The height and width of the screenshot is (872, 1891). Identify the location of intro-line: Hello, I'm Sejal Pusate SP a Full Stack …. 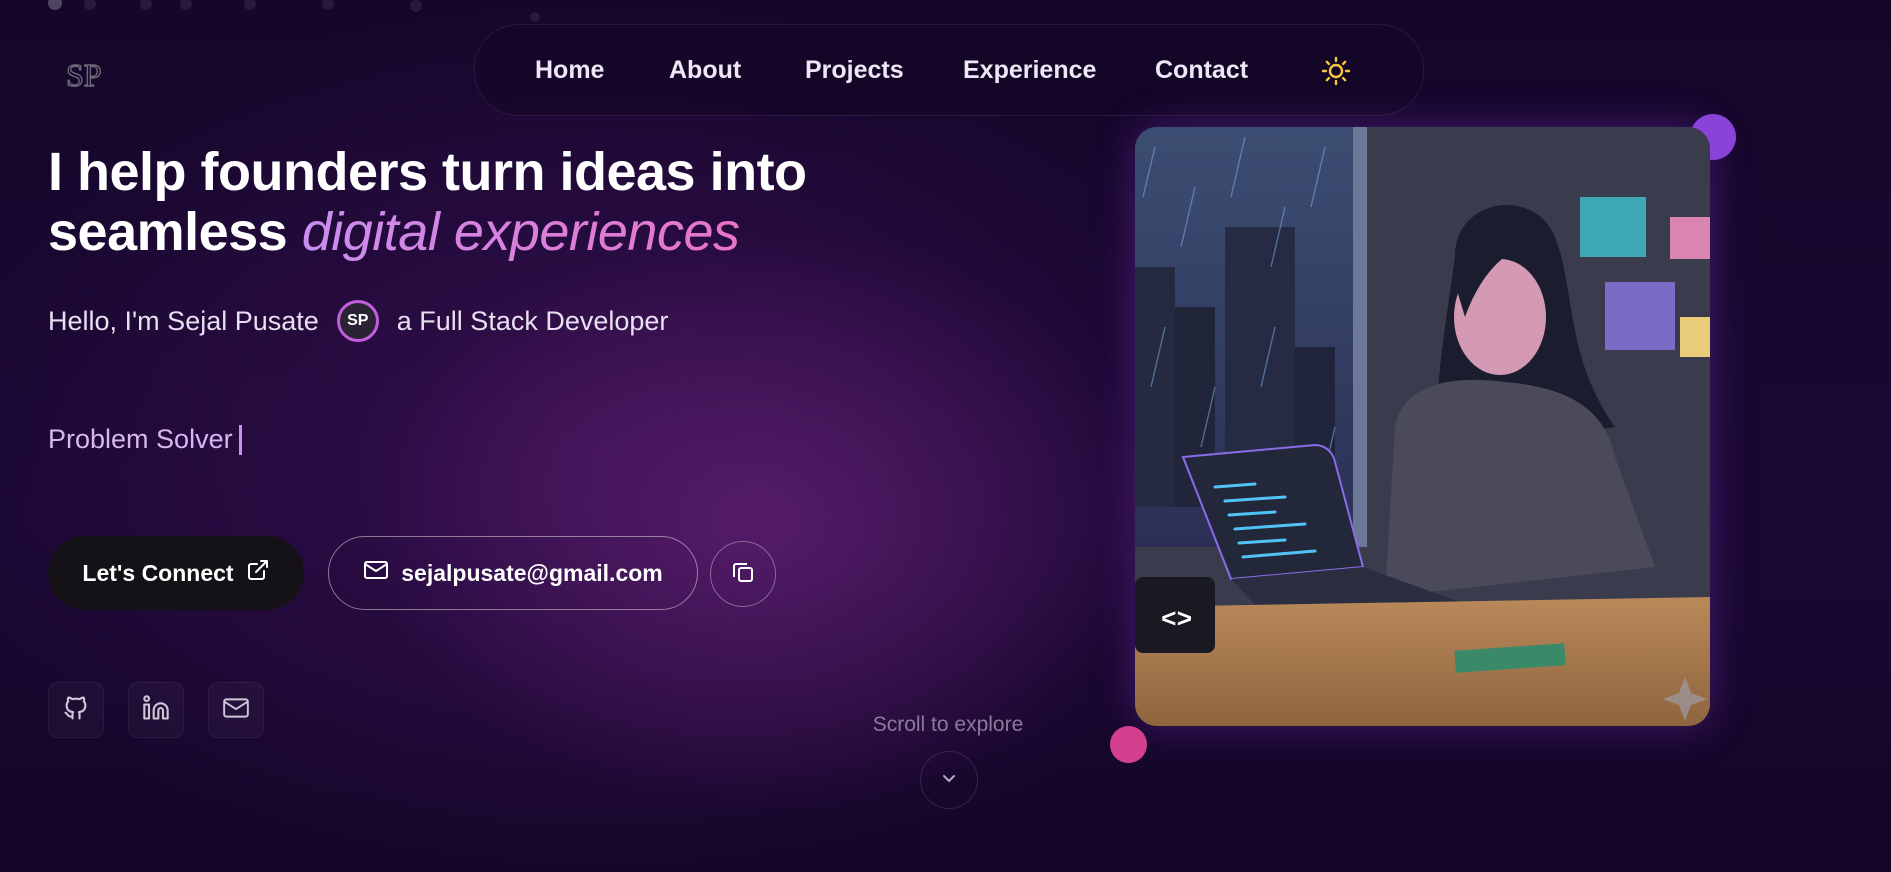
(358, 321).